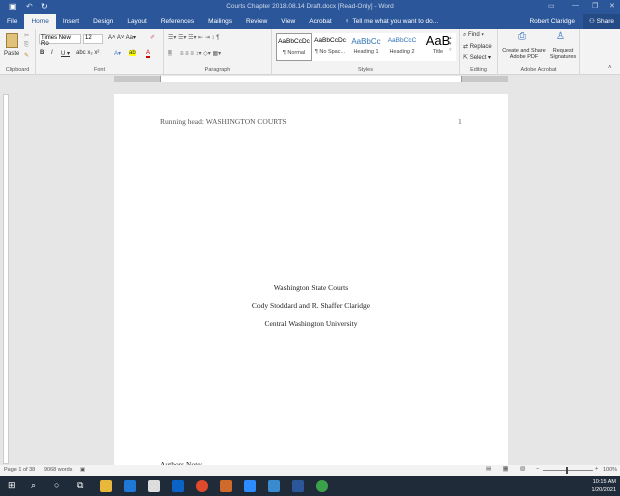 Image resolution: width=620 pixels, height=496 pixels. I want to click on select-button: ⇱ Select ▾, so click(477, 57).